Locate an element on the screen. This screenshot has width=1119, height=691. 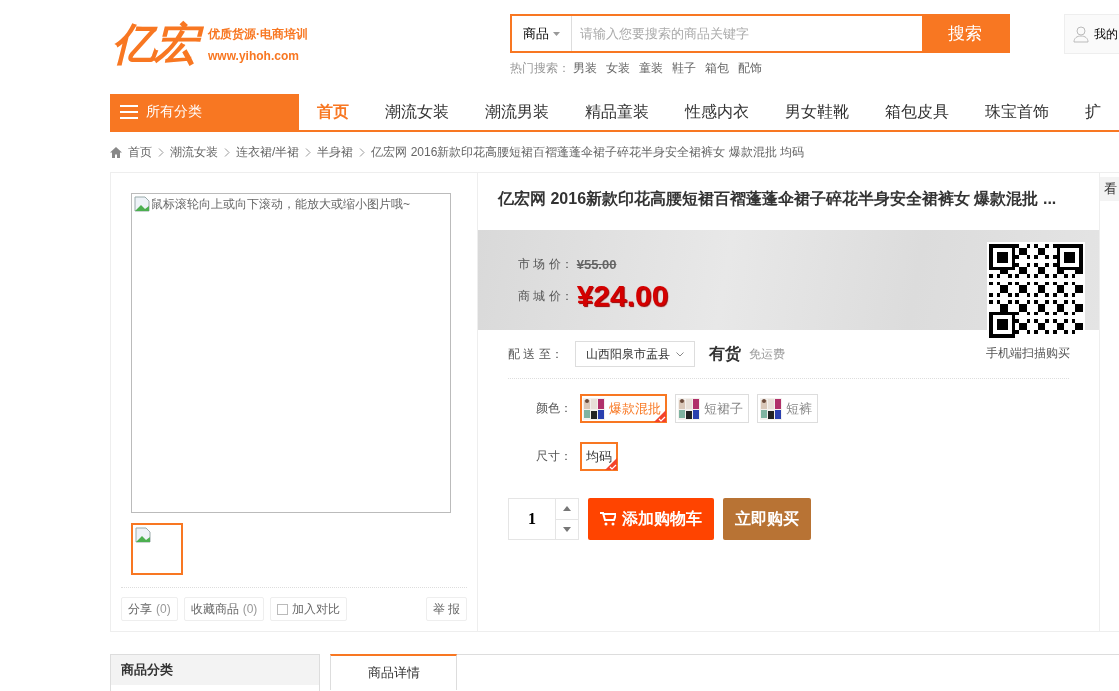
option-chip: 均码 is located at coordinates (599, 456).